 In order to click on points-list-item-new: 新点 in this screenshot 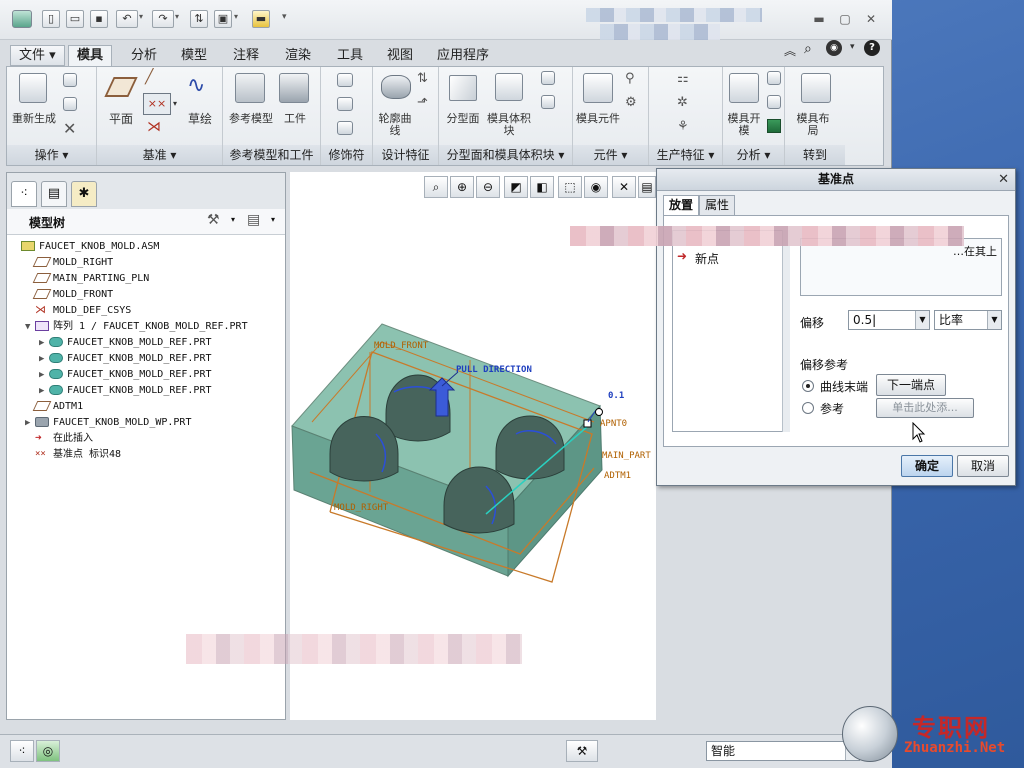, I will do `click(707, 258)`.